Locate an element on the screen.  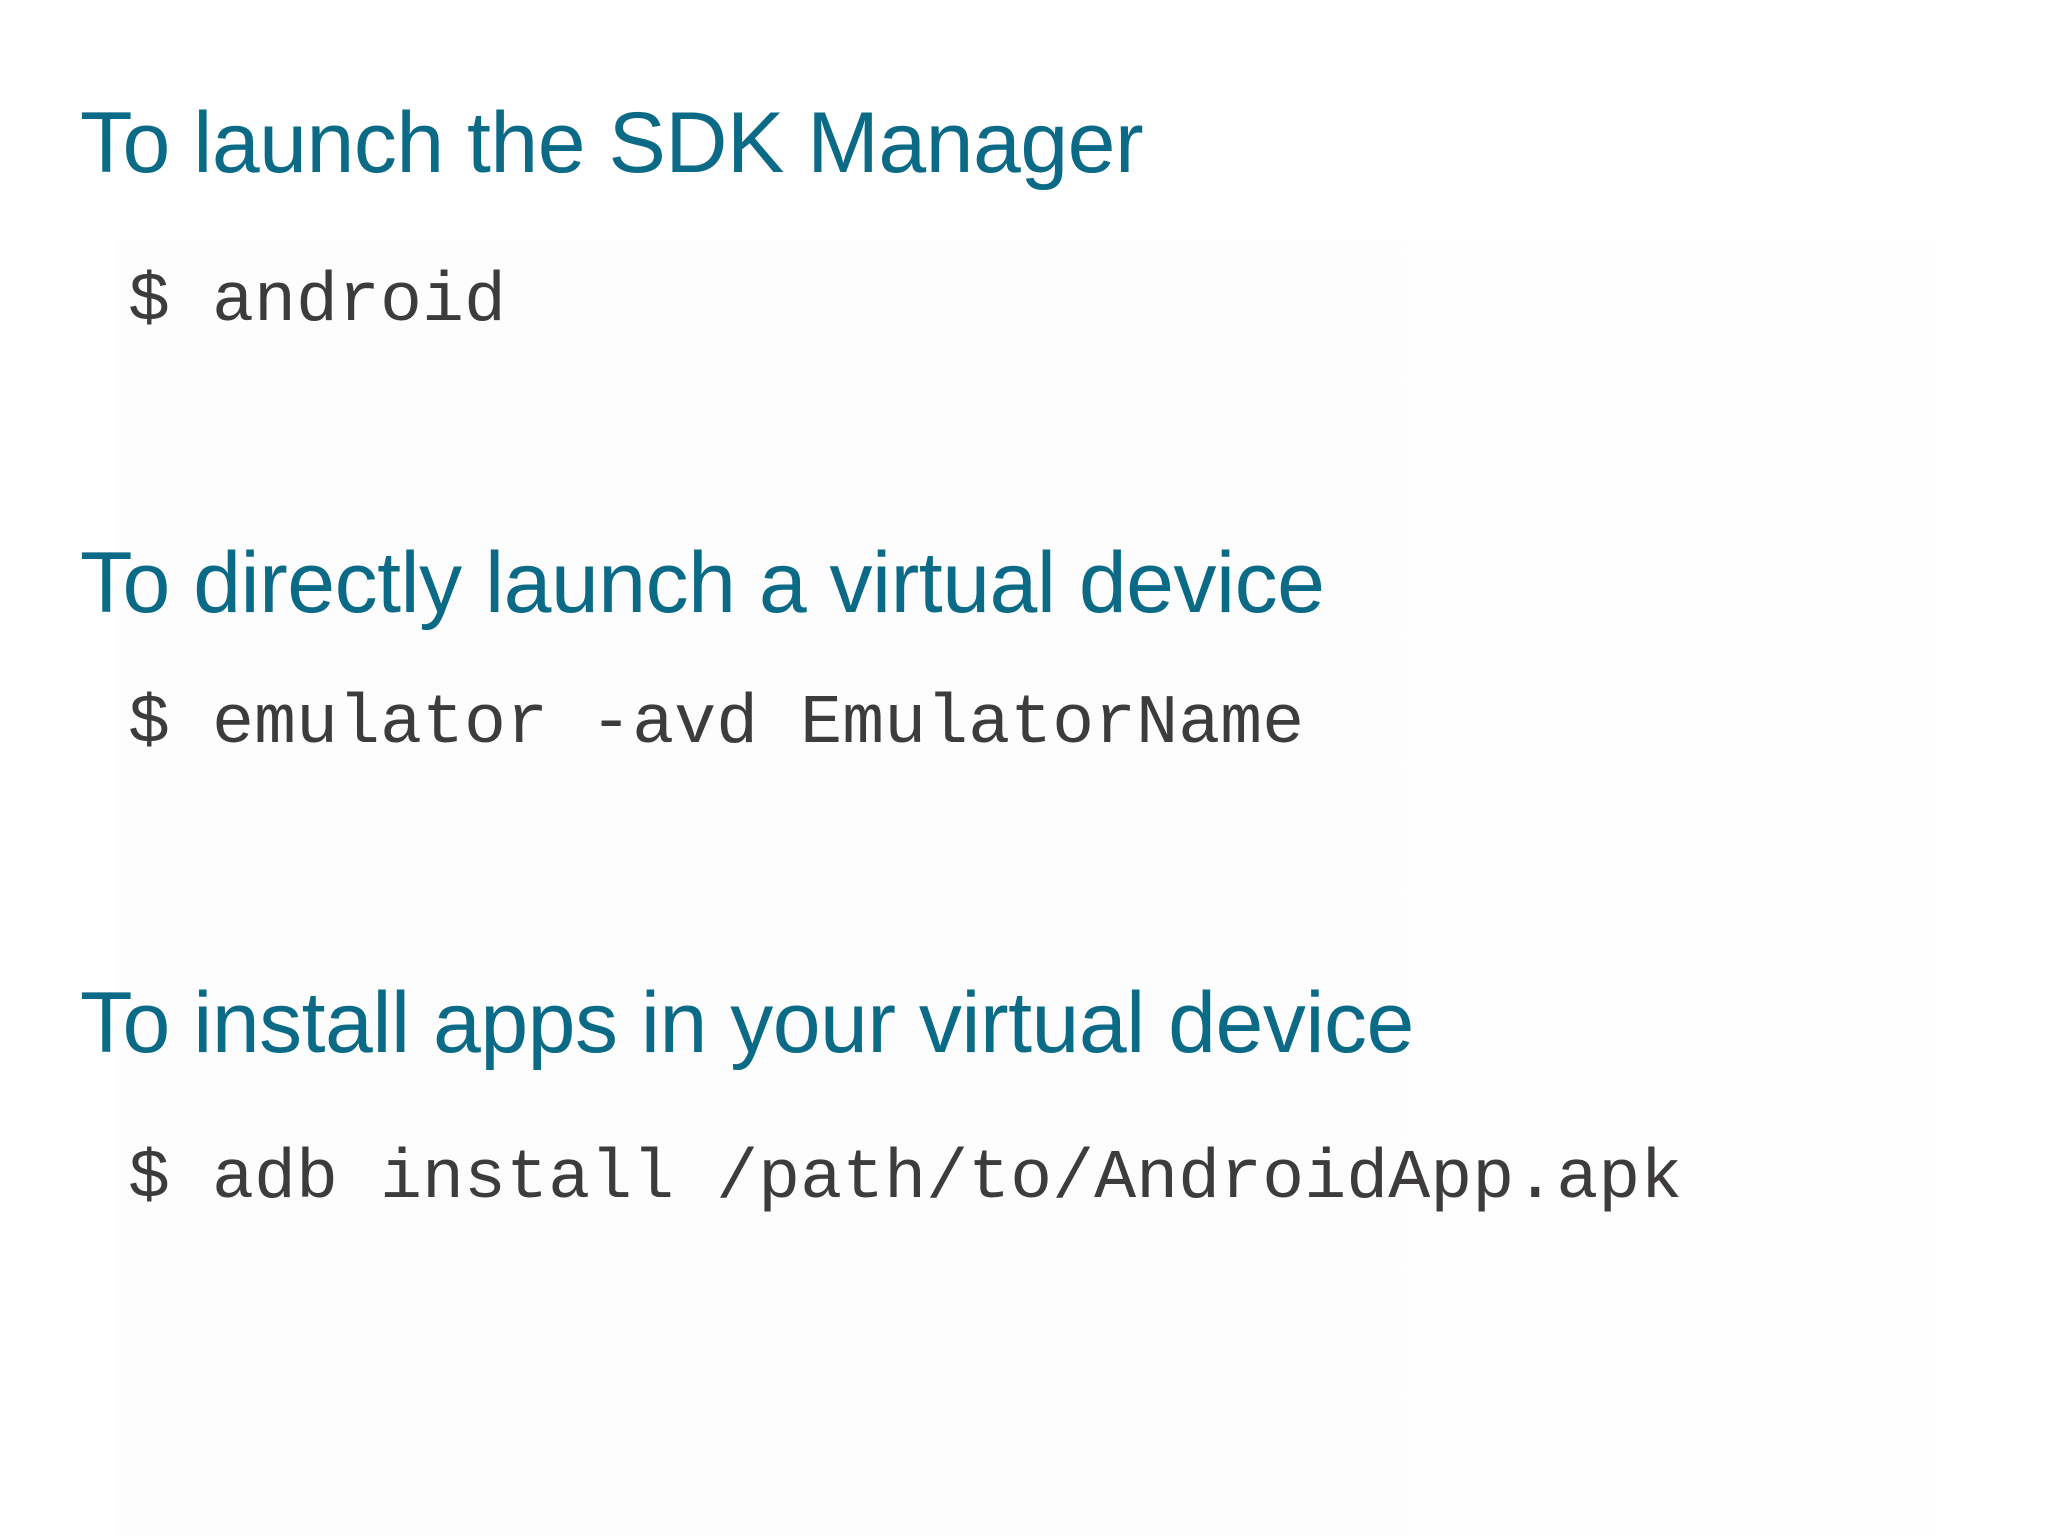
section-heading-install-apps: To install apps in your virtual device is located at coordinates (747, 1023).